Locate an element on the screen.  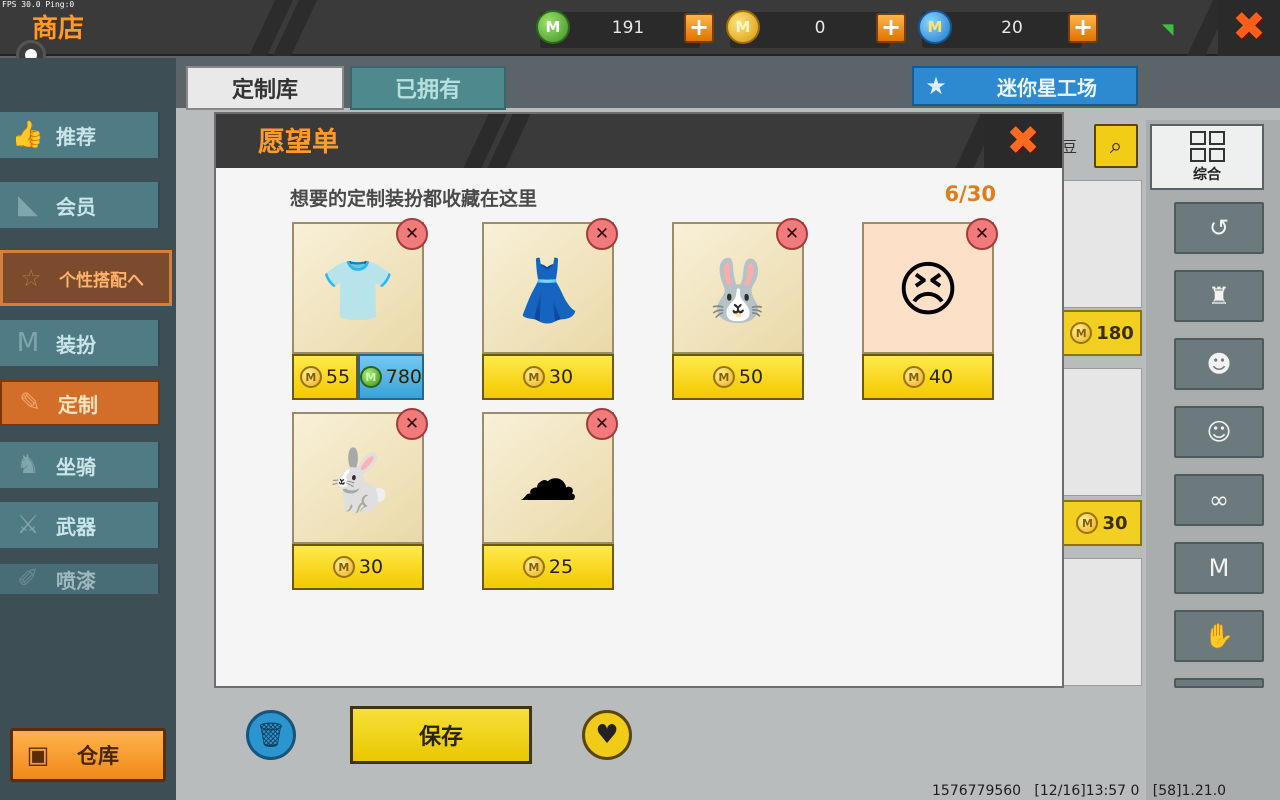
sidebar-item-label: 推荐 is located at coordinates (76, 136).